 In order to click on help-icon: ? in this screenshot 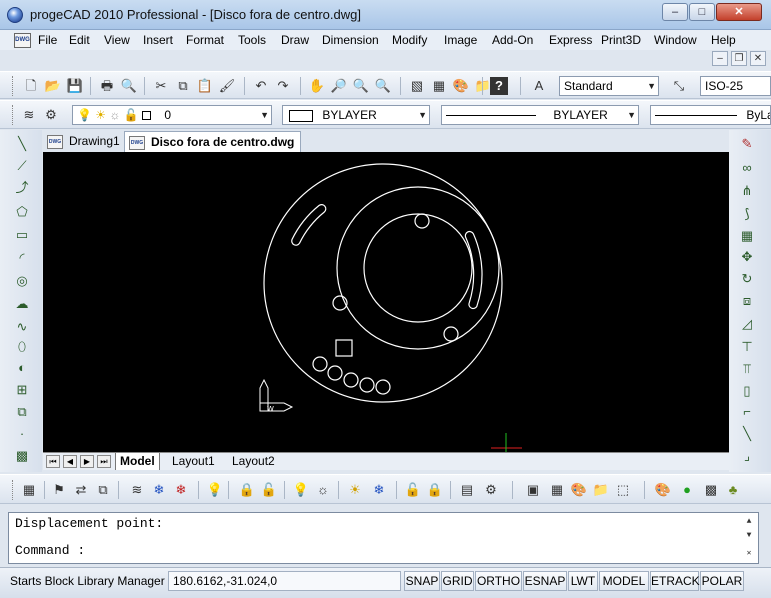, I will do `click(499, 86)`.